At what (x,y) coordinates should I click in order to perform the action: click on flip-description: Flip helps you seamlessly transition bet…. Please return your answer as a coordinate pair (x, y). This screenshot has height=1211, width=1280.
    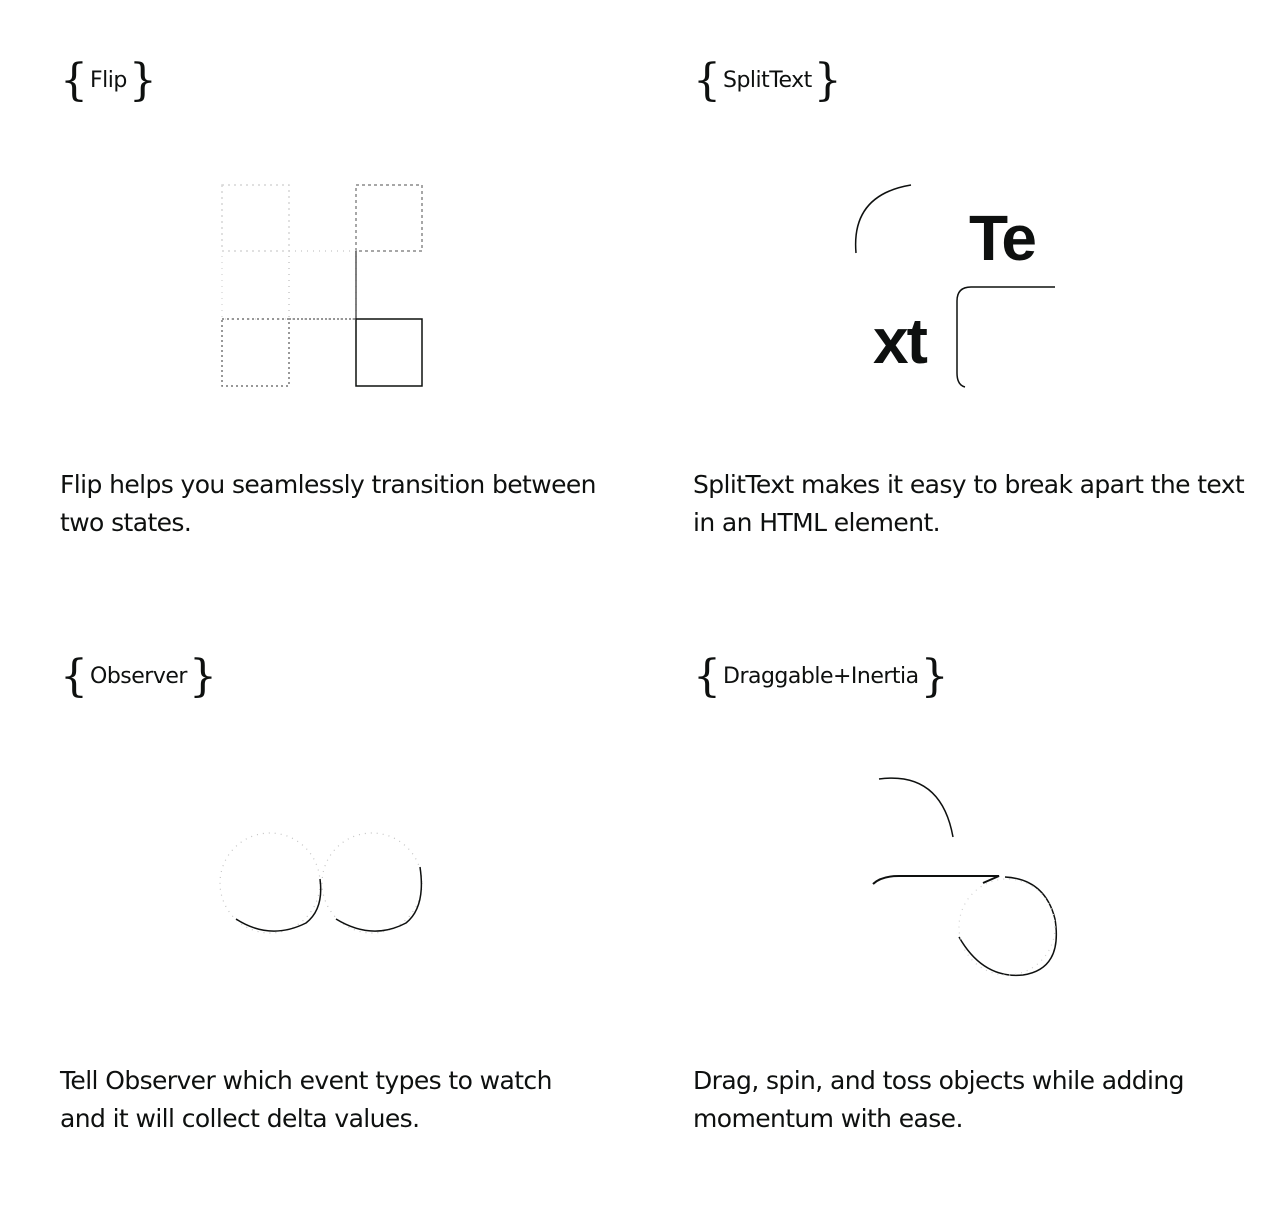
    Looking at the image, I should click on (328, 503).